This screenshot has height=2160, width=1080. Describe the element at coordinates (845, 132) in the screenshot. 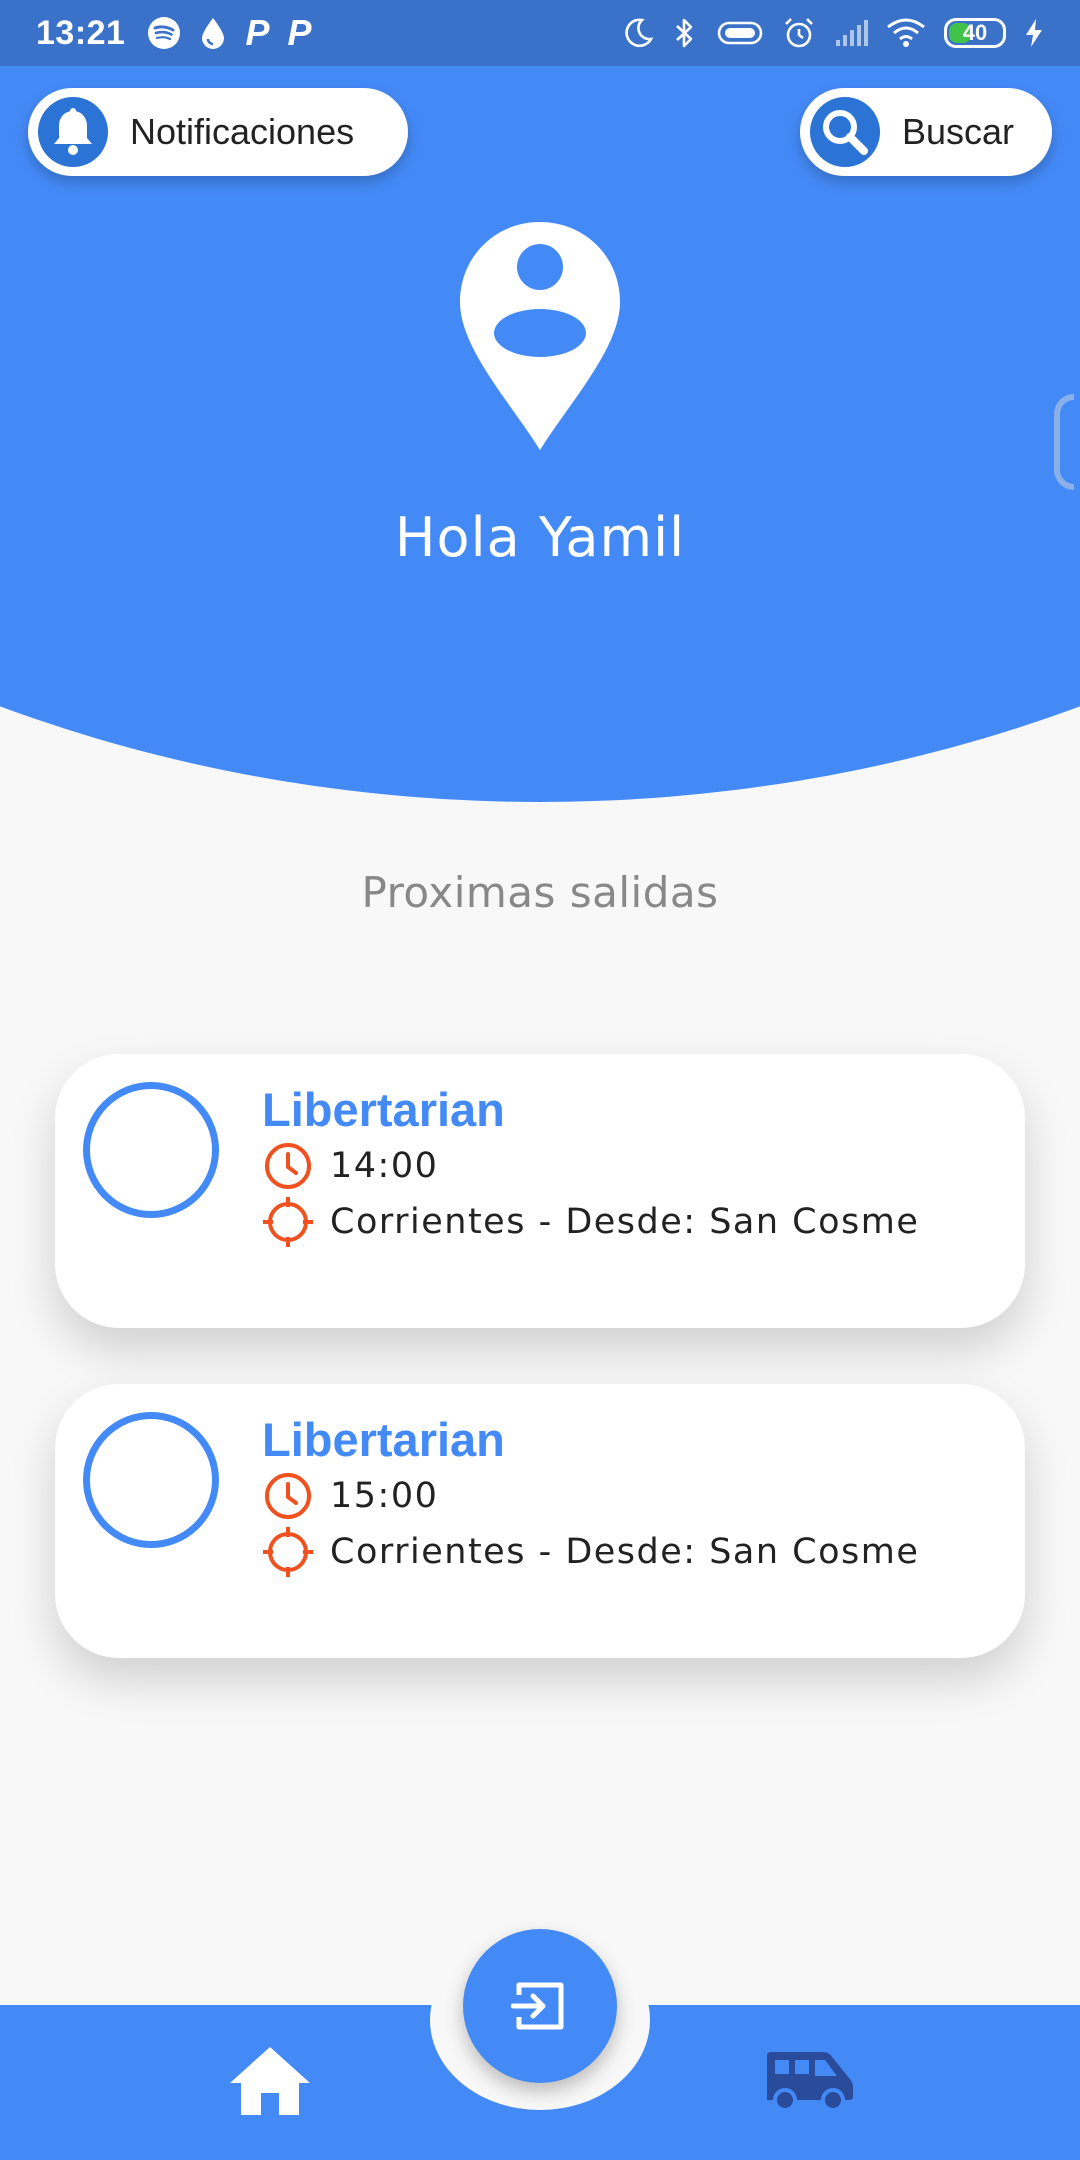

I see `search-icon` at that location.